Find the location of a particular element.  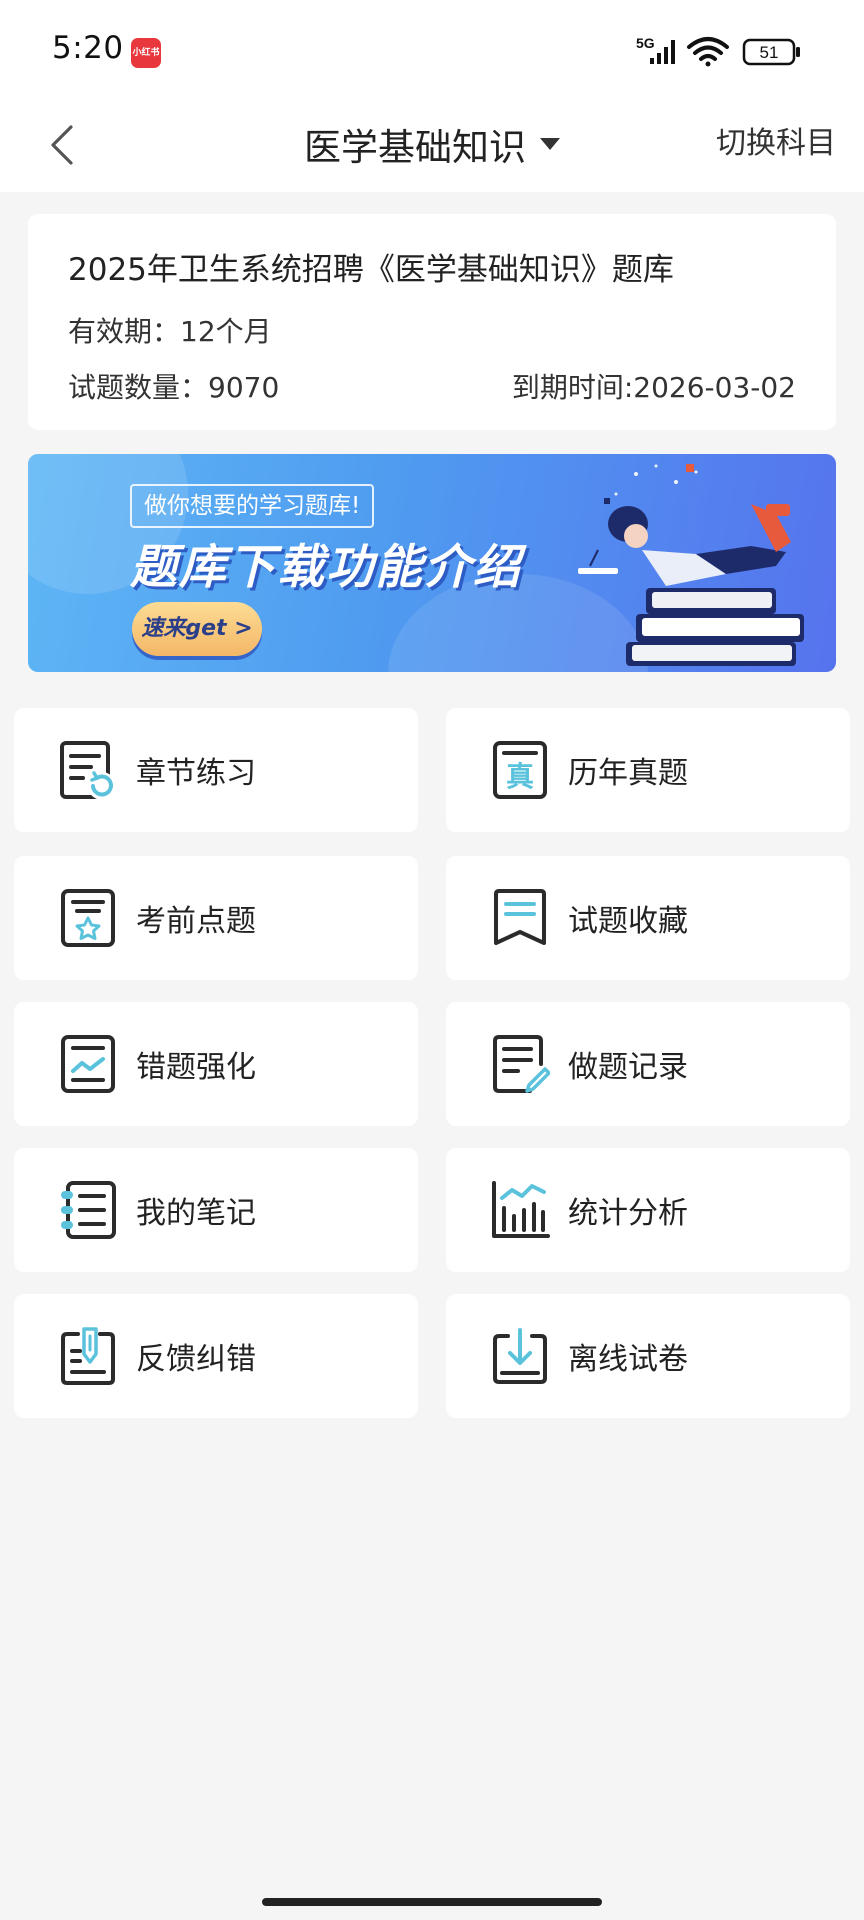

caret-down-icon is located at coordinates (550, 144).